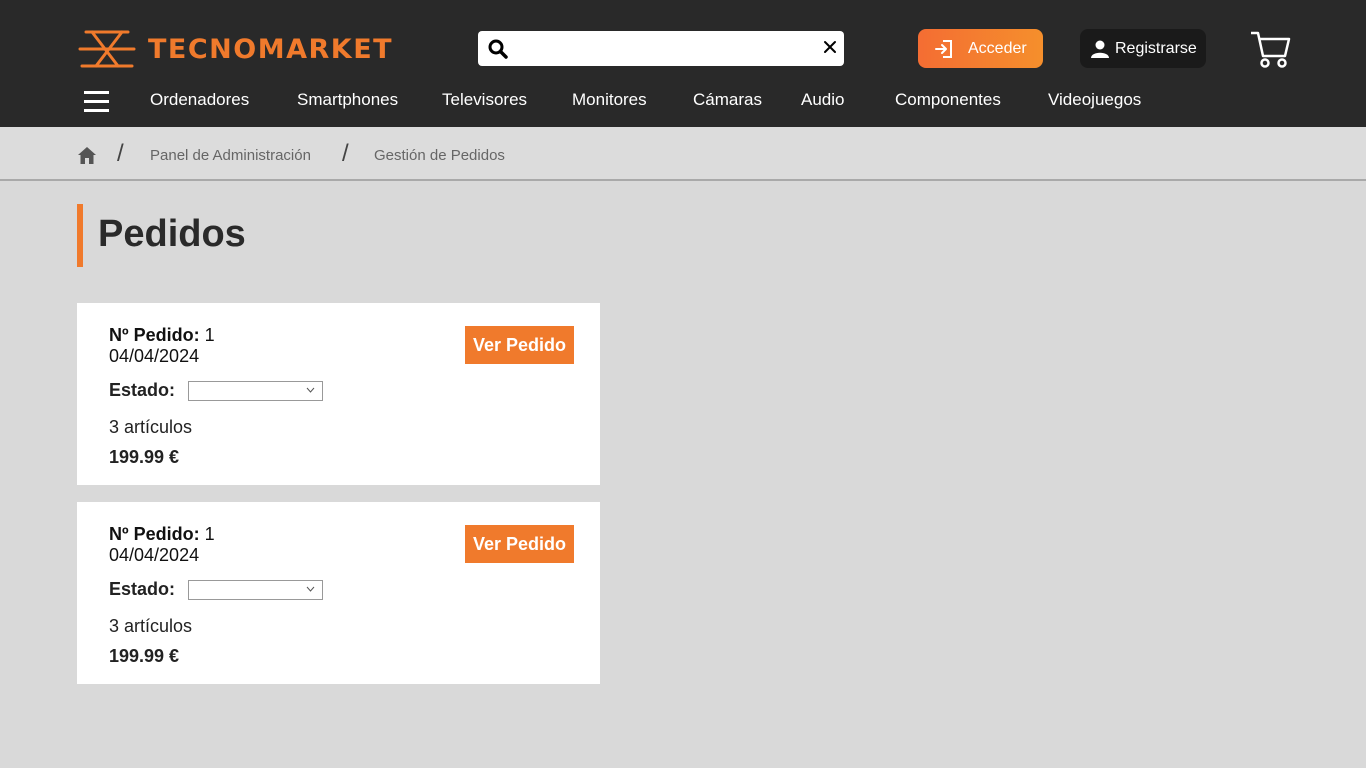 This screenshot has height=768, width=1366. I want to click on home-icon, so click(87, 155).